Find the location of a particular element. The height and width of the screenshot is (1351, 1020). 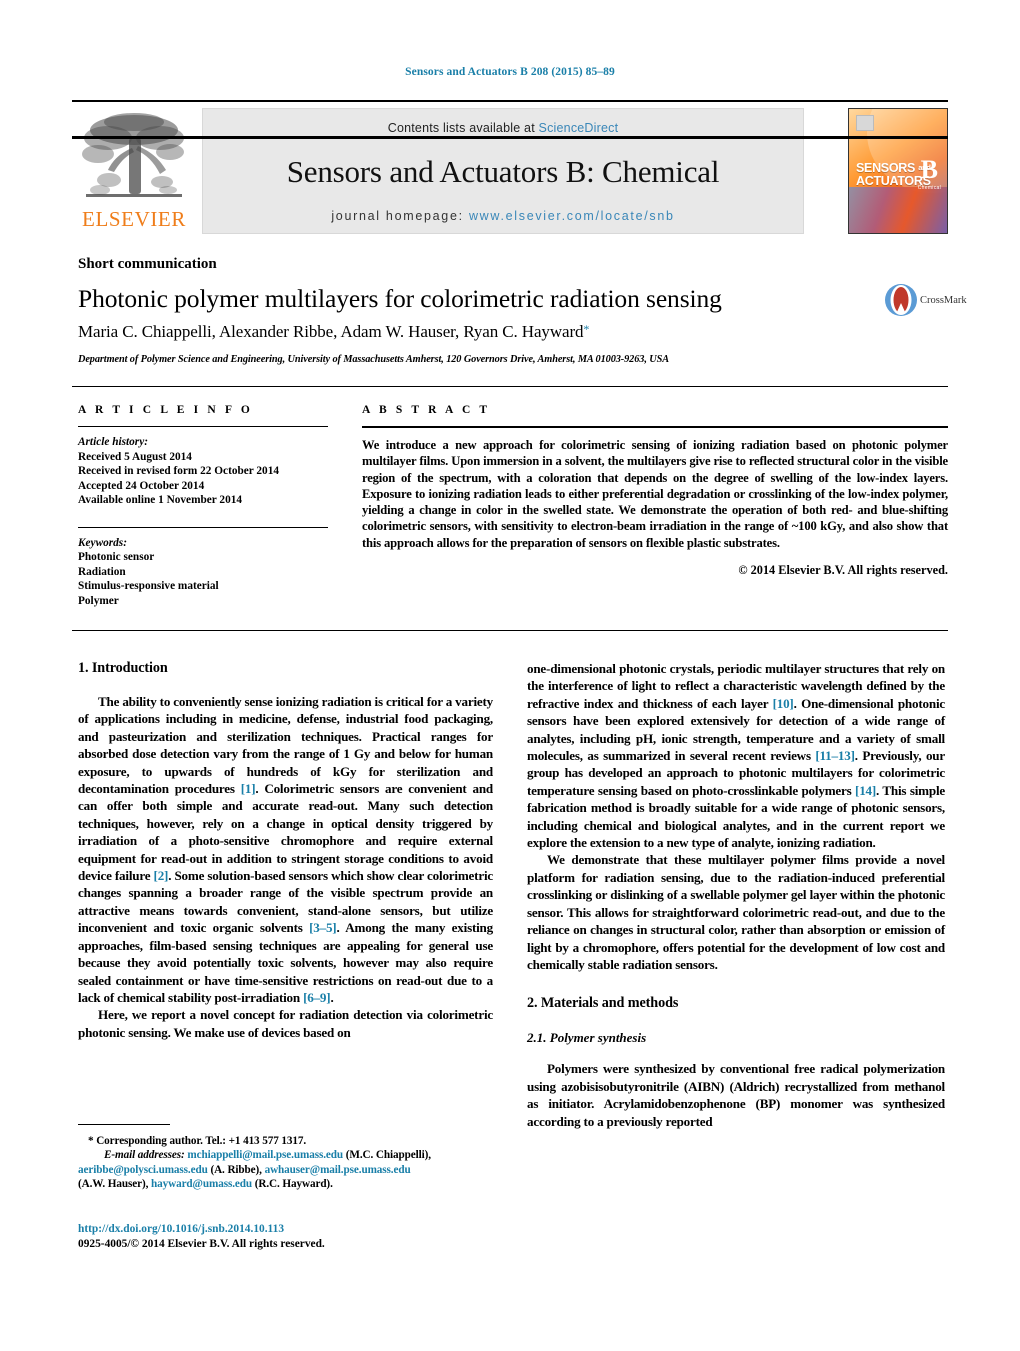

history-item: Received 5 August 2014 is located at coordinates (135, 456).